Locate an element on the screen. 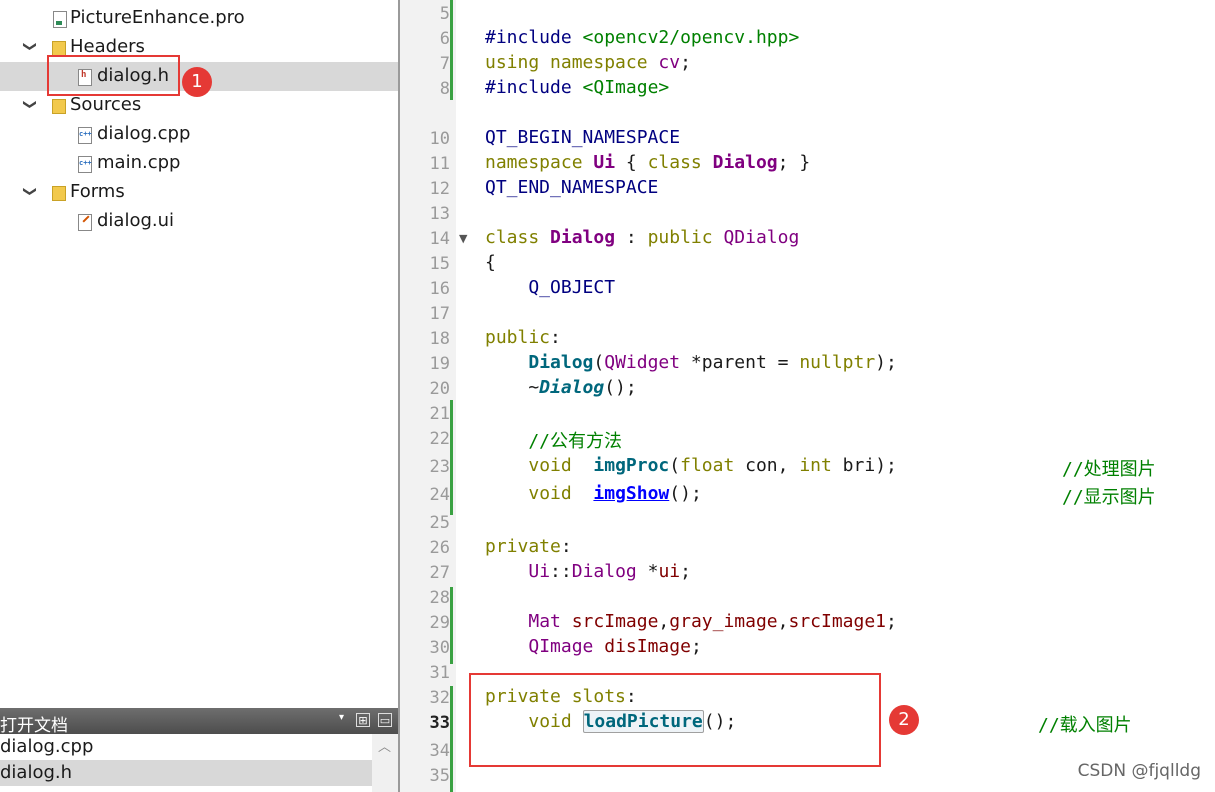 The height and width of the screenshot is (792, 1215). line-number: 27 is located at coordinates (439, 573).